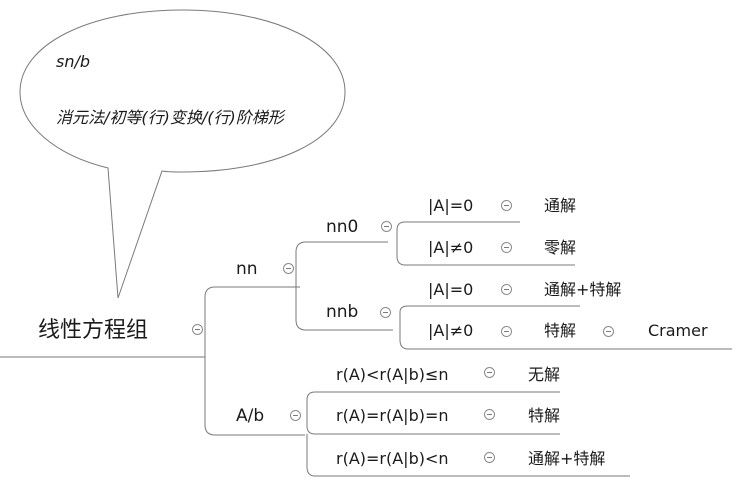 This screenshot has width=754, height=486. What do you see at coordinates (489, 372) in the screenshot?
I see `ab-leaf-1-collapse-icon` at bounding box center [489, 372].